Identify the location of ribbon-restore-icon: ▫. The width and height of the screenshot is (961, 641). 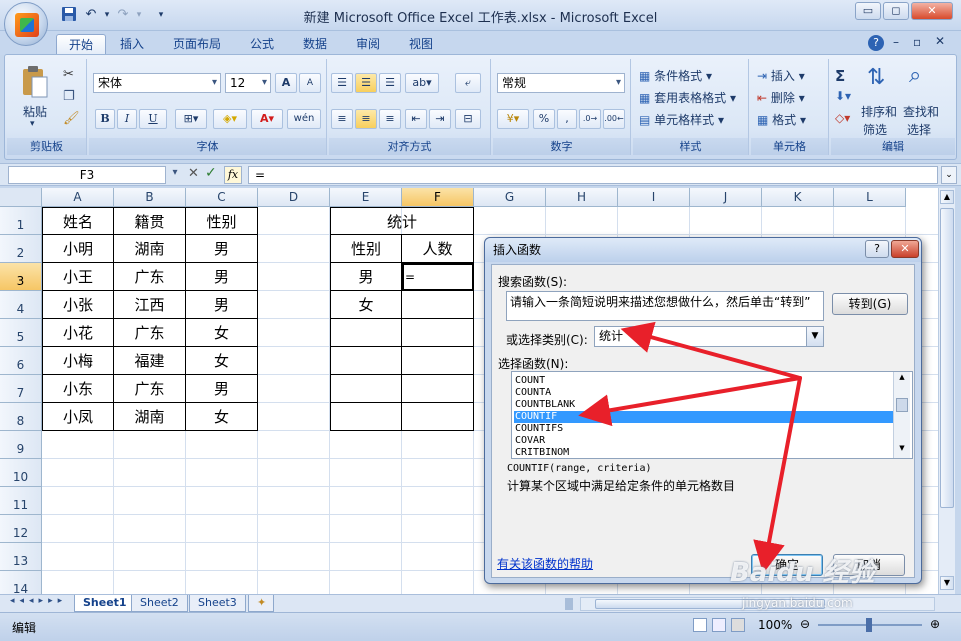
(917, 42).